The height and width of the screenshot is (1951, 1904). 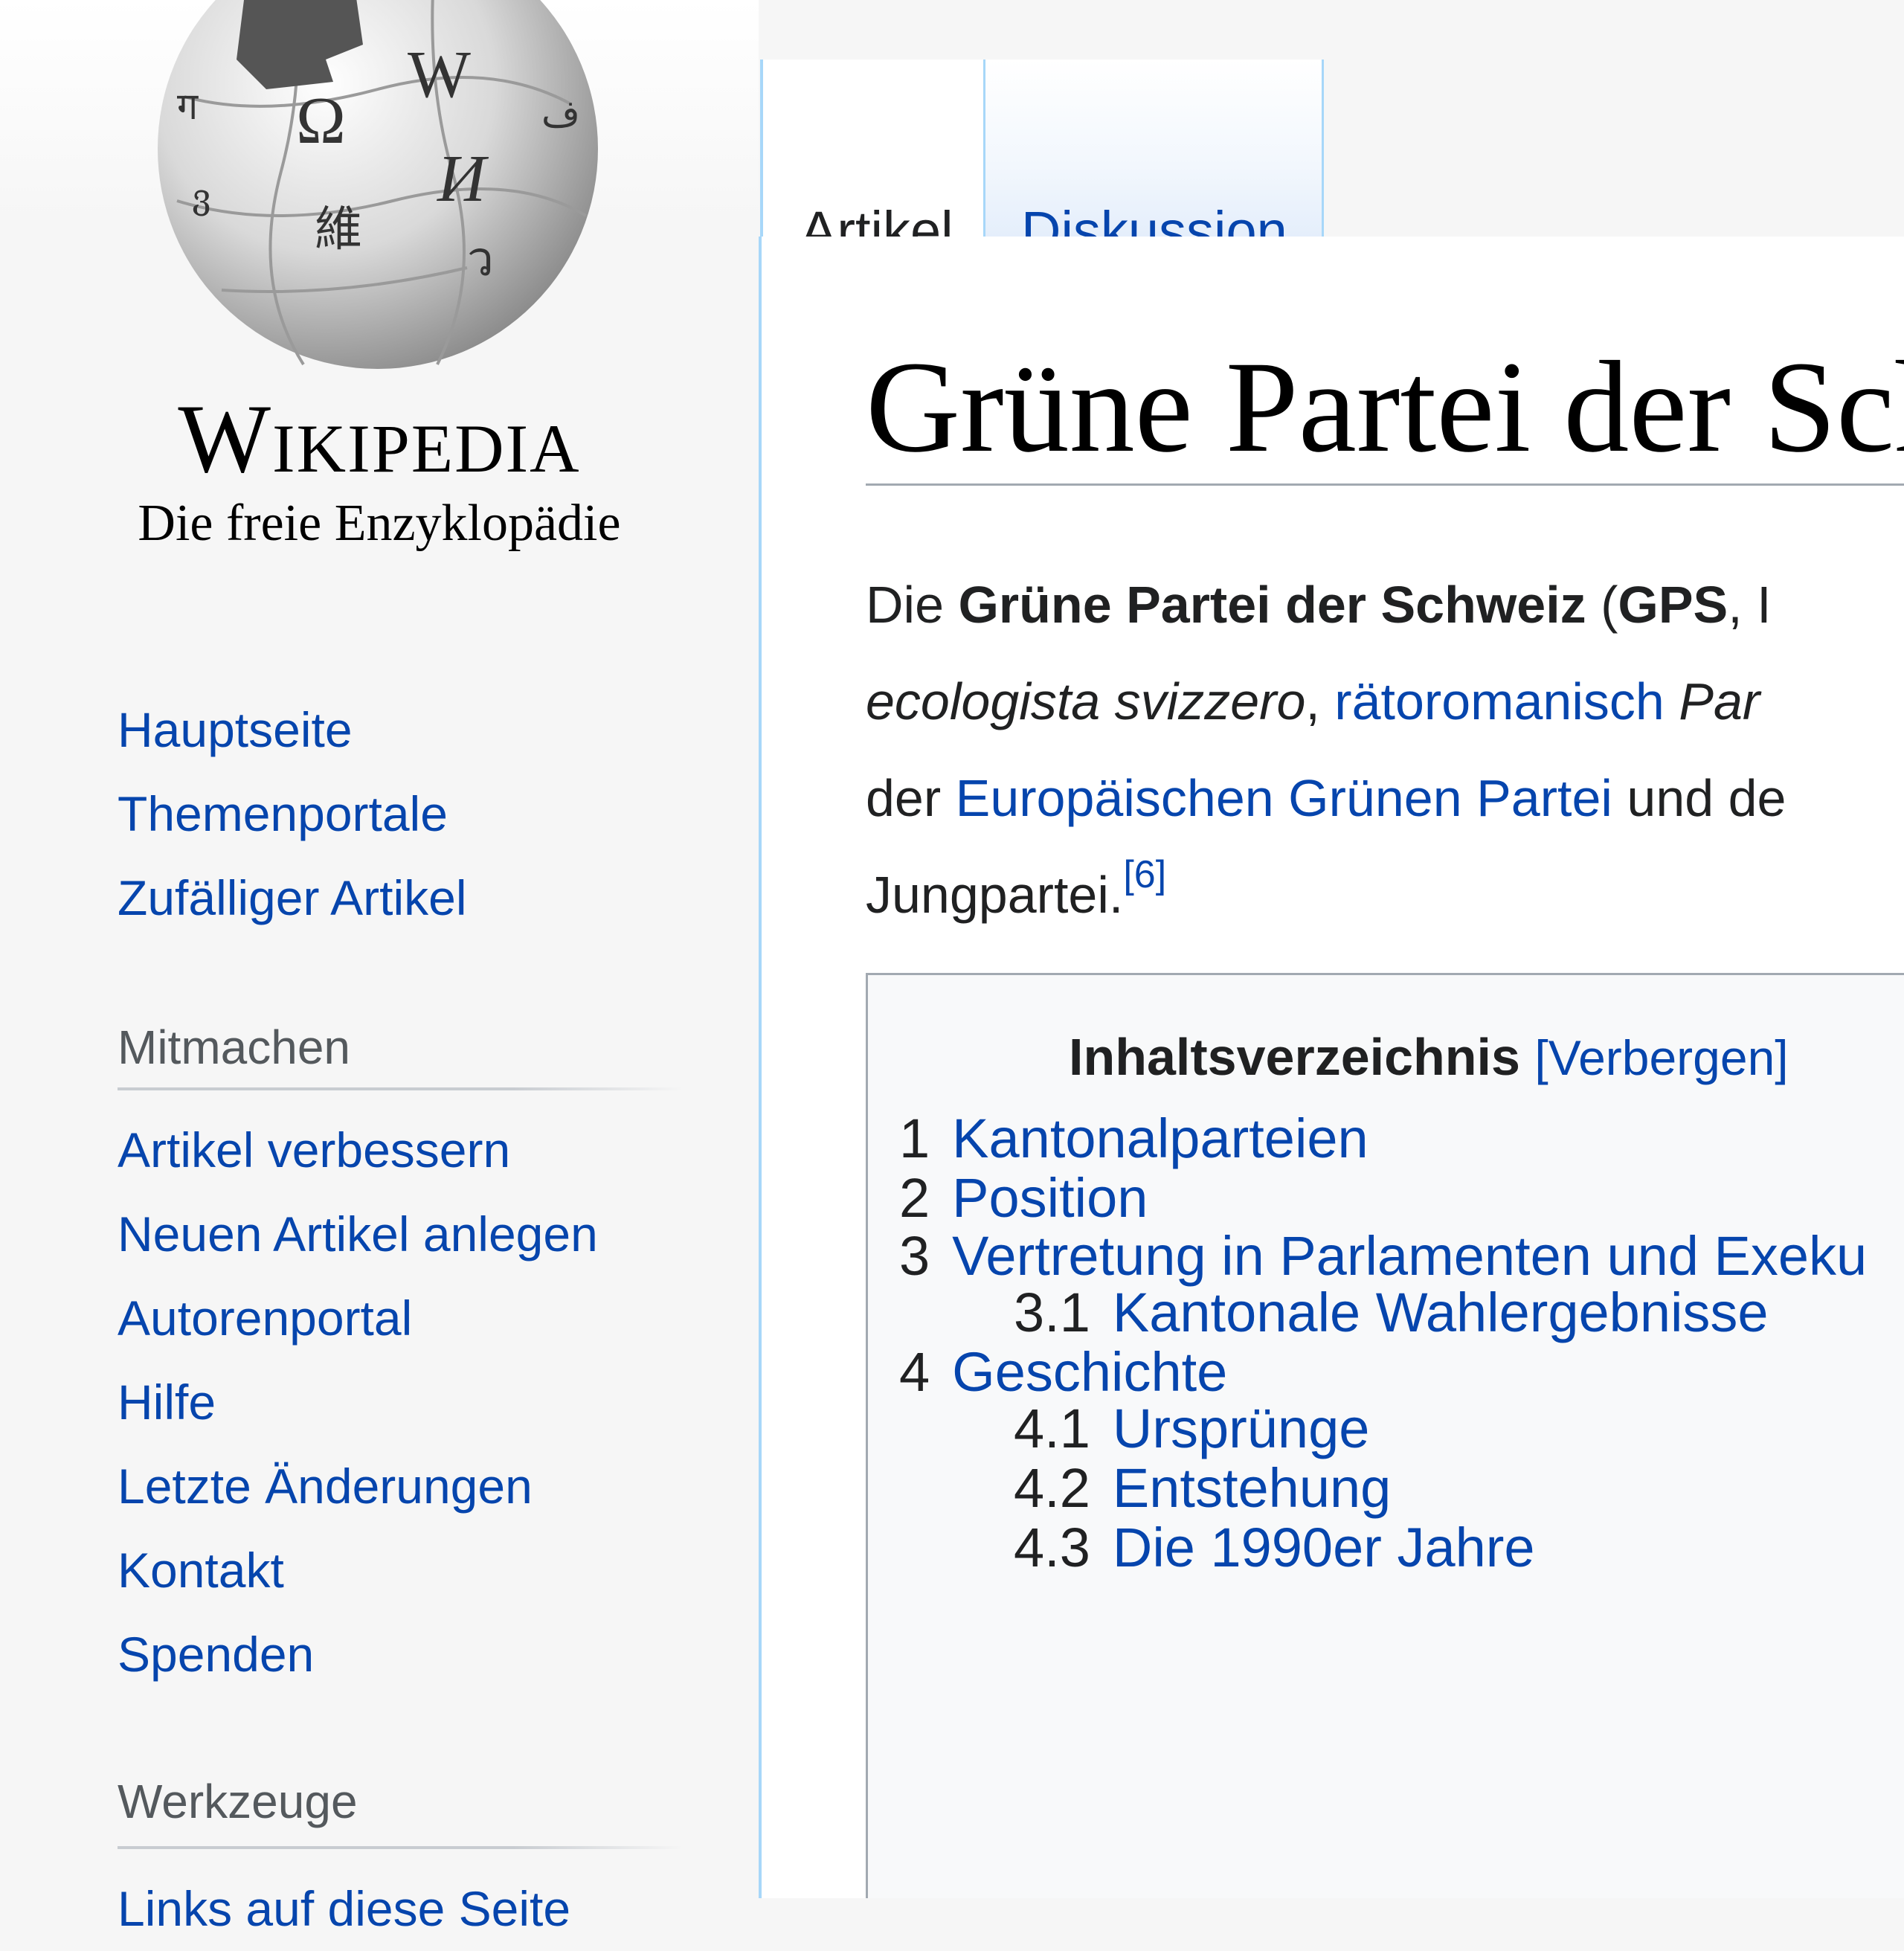 What do you see at coordinates (265, 1318) in the screenshot?
I see `nav-link-autorenportal: Autorenportal` at bounding box center [265, 1318].